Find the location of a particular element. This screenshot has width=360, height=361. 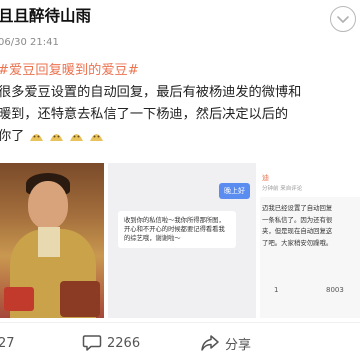

repost-count-label: 27 is located at coordinates (7, 343).